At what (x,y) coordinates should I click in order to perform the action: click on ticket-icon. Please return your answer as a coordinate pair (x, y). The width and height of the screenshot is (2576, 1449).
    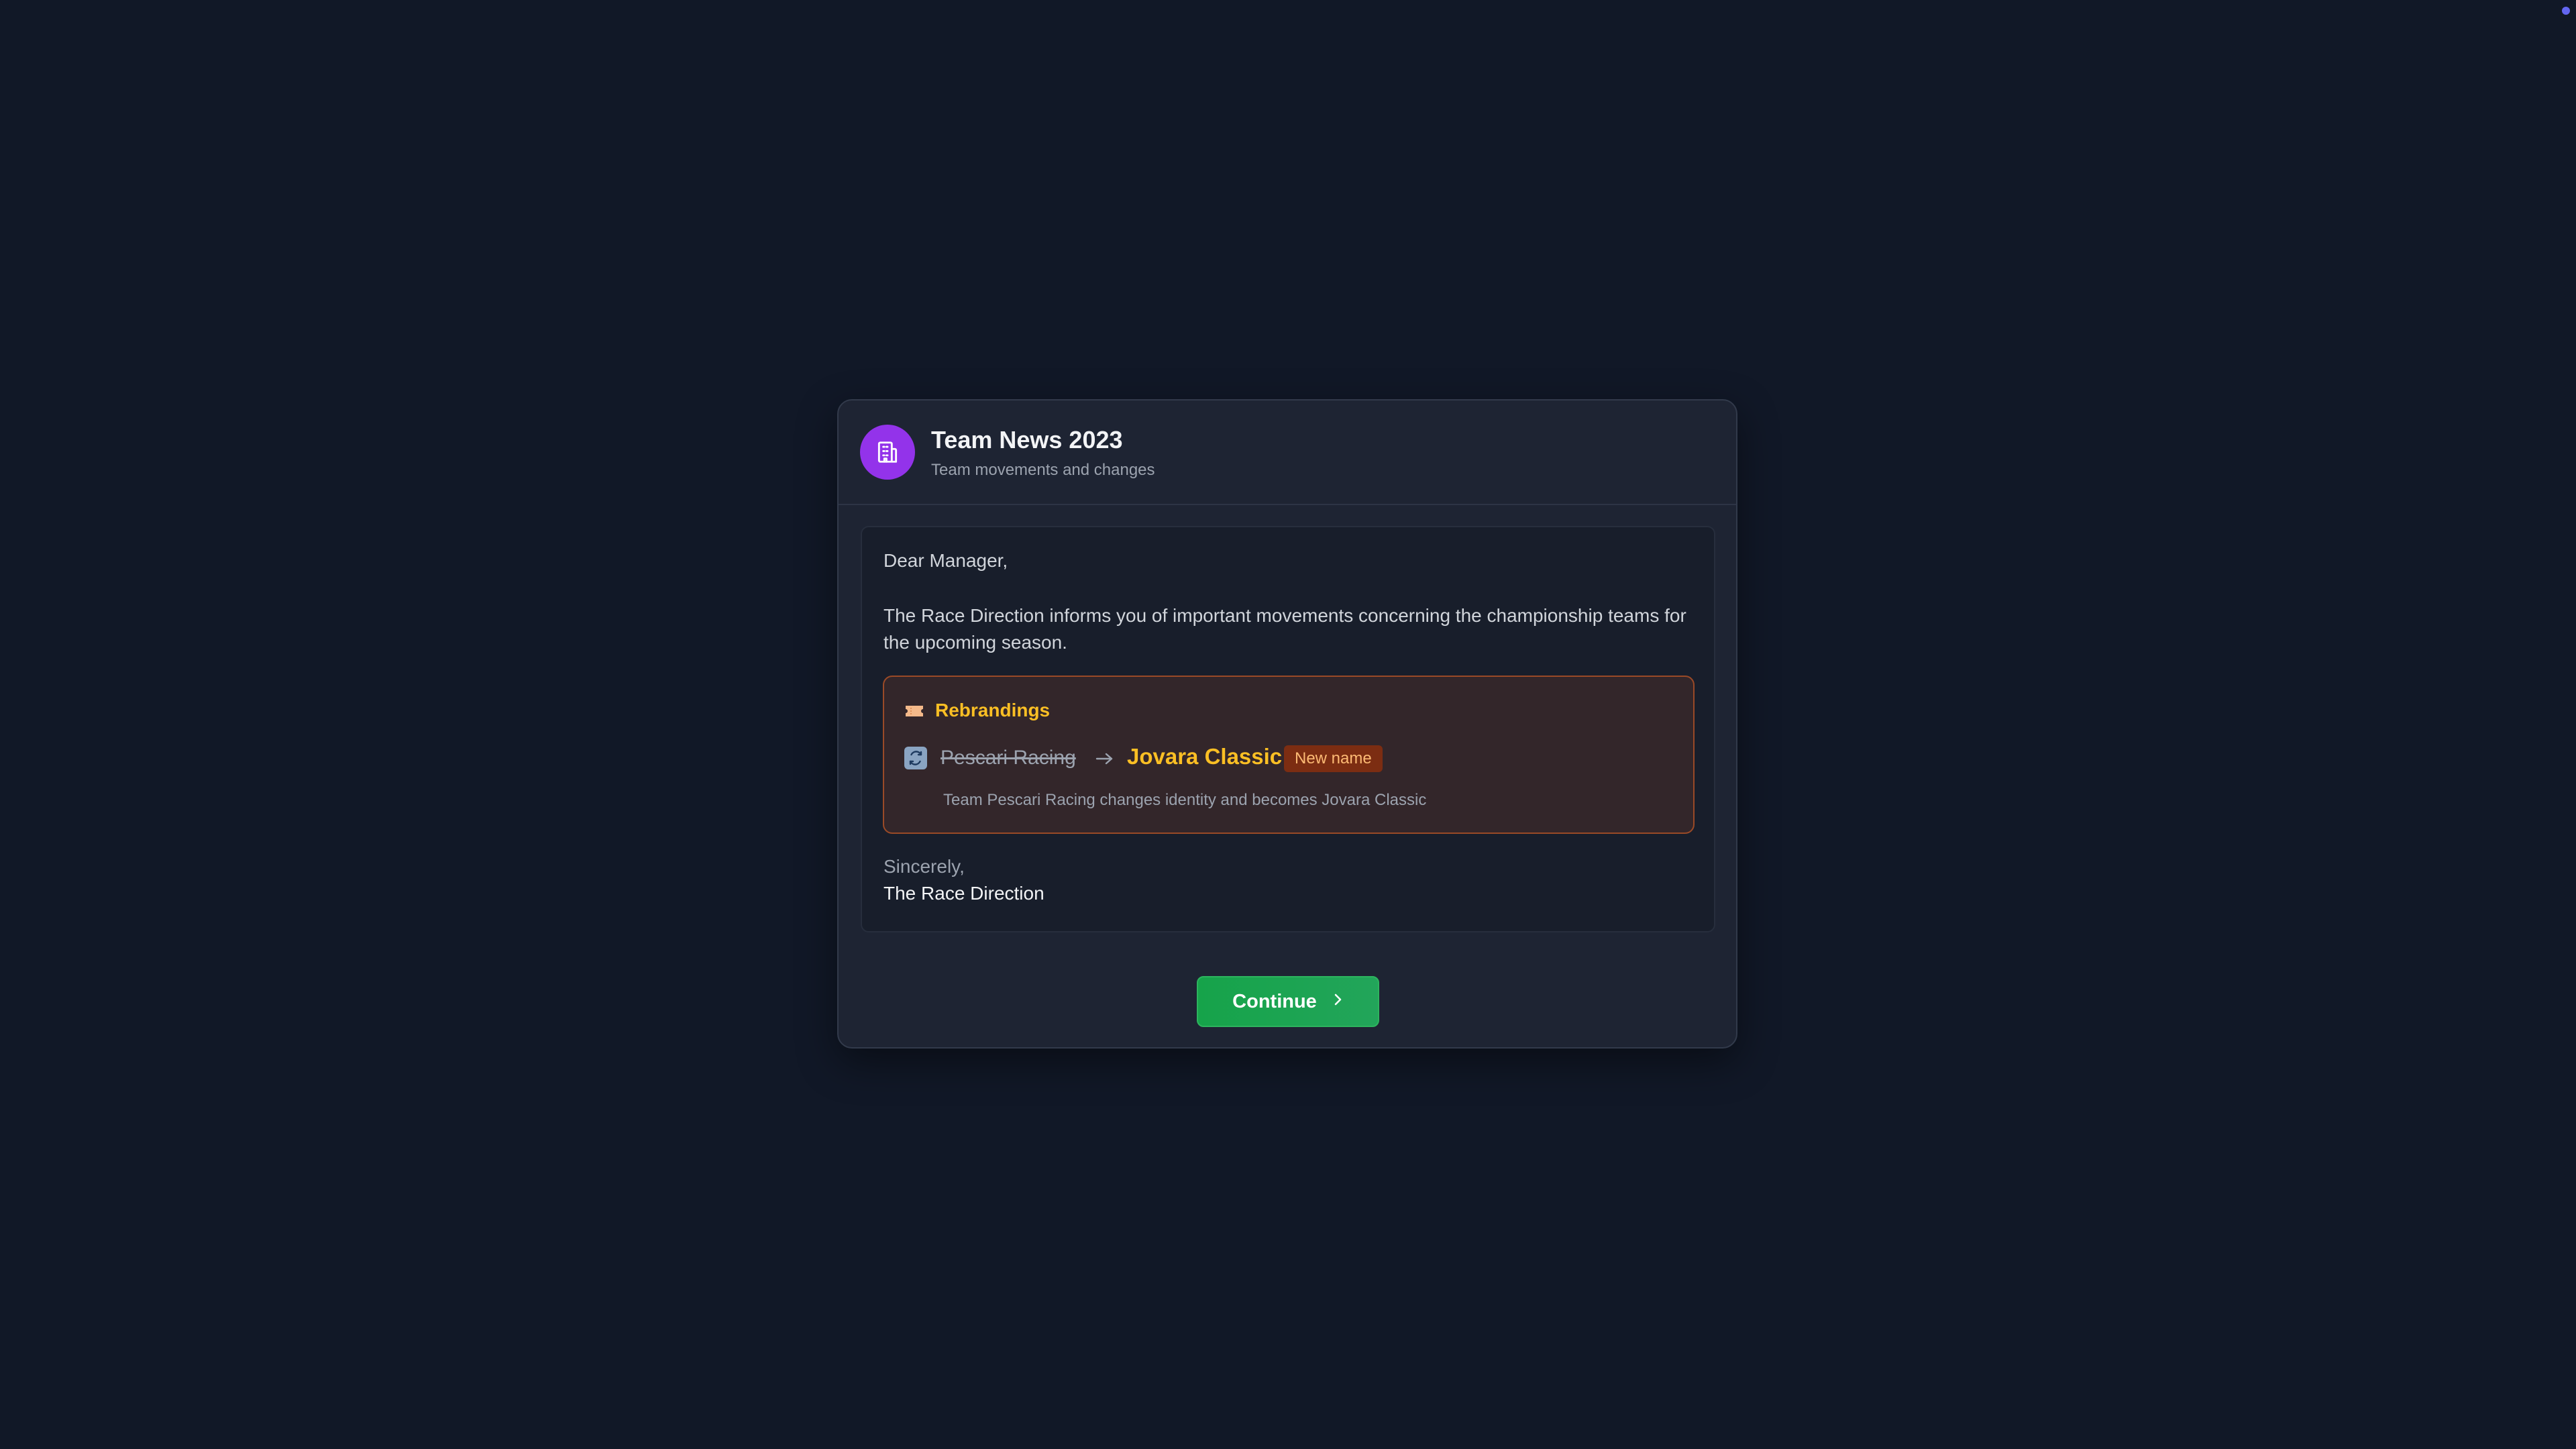
    Looking at the image, I should click on (914, 713).